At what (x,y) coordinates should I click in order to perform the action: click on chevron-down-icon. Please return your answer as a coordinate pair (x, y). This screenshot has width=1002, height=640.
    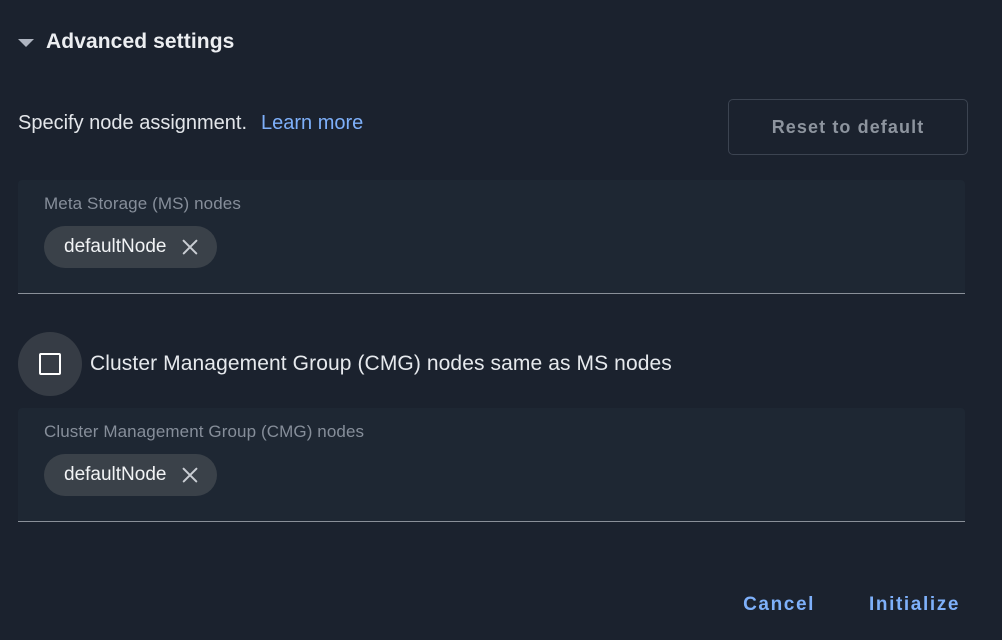
    Looking at the image, I should click on (26, 43).